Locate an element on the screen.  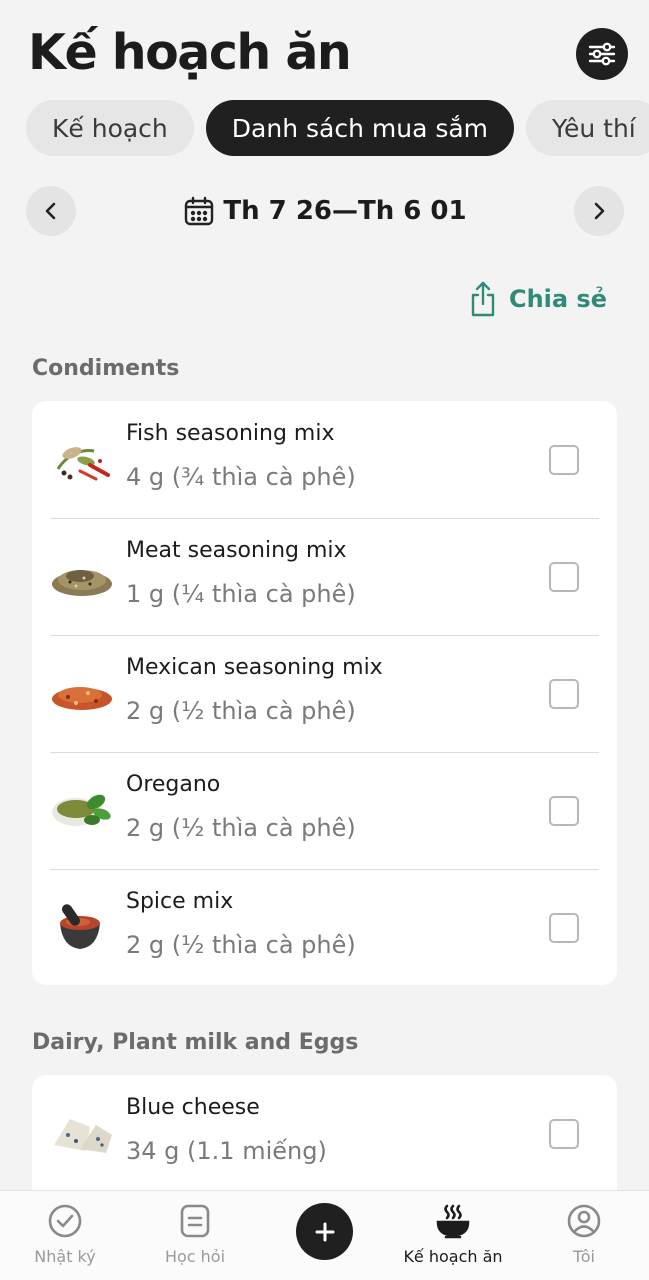
tab-plan: Kế hoạch is located at coordinates (110, 128).